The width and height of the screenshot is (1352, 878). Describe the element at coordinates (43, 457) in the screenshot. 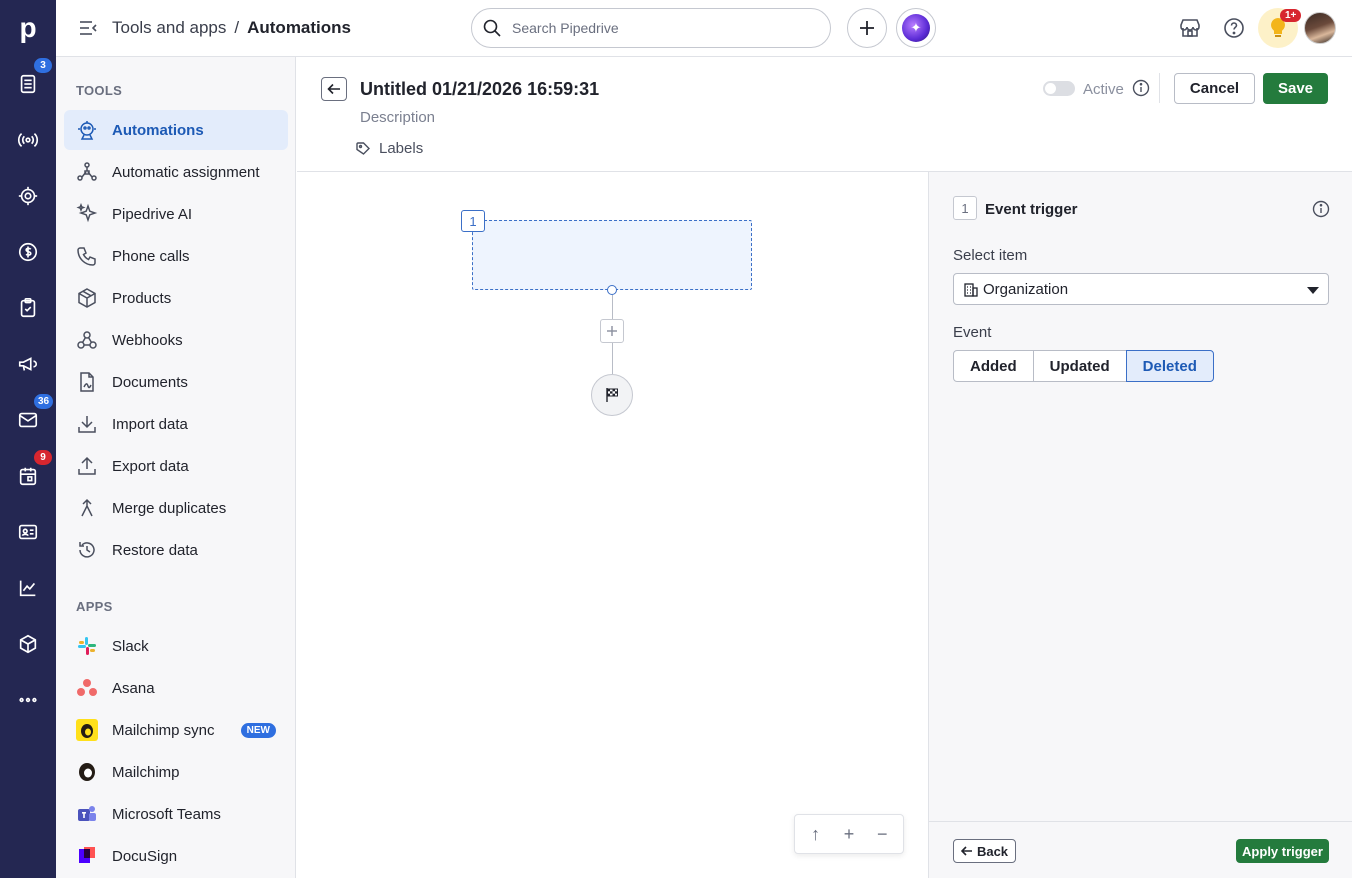

I see `activities-badge: 9` at that location.